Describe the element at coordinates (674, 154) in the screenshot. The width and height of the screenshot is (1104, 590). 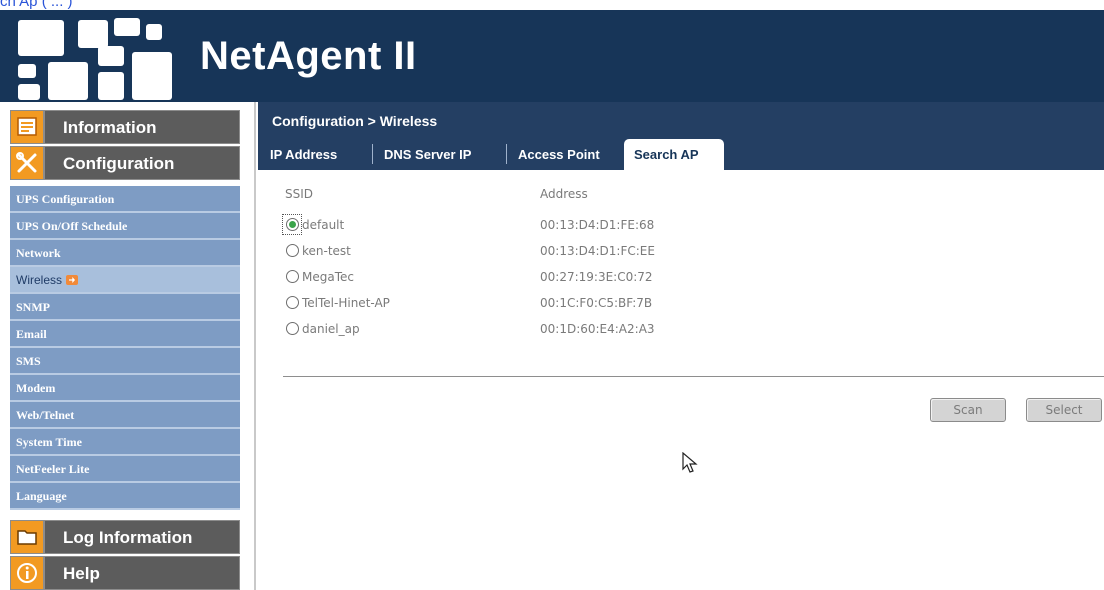
I see `tab-search-ap: Search AP` at that location.